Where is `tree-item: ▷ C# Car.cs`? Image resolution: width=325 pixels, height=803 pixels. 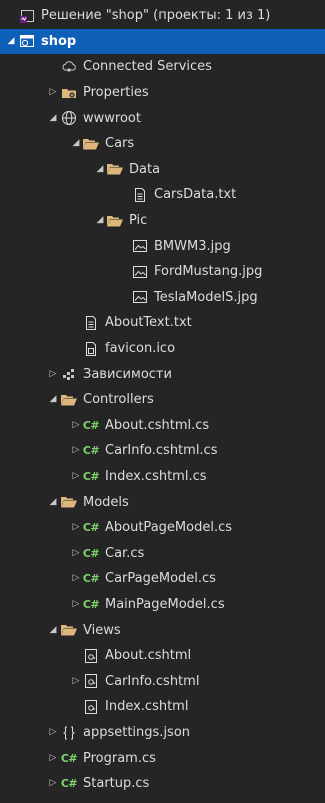 tree-item: ▷ C# Car.cs is located at coordinates (162, 554).